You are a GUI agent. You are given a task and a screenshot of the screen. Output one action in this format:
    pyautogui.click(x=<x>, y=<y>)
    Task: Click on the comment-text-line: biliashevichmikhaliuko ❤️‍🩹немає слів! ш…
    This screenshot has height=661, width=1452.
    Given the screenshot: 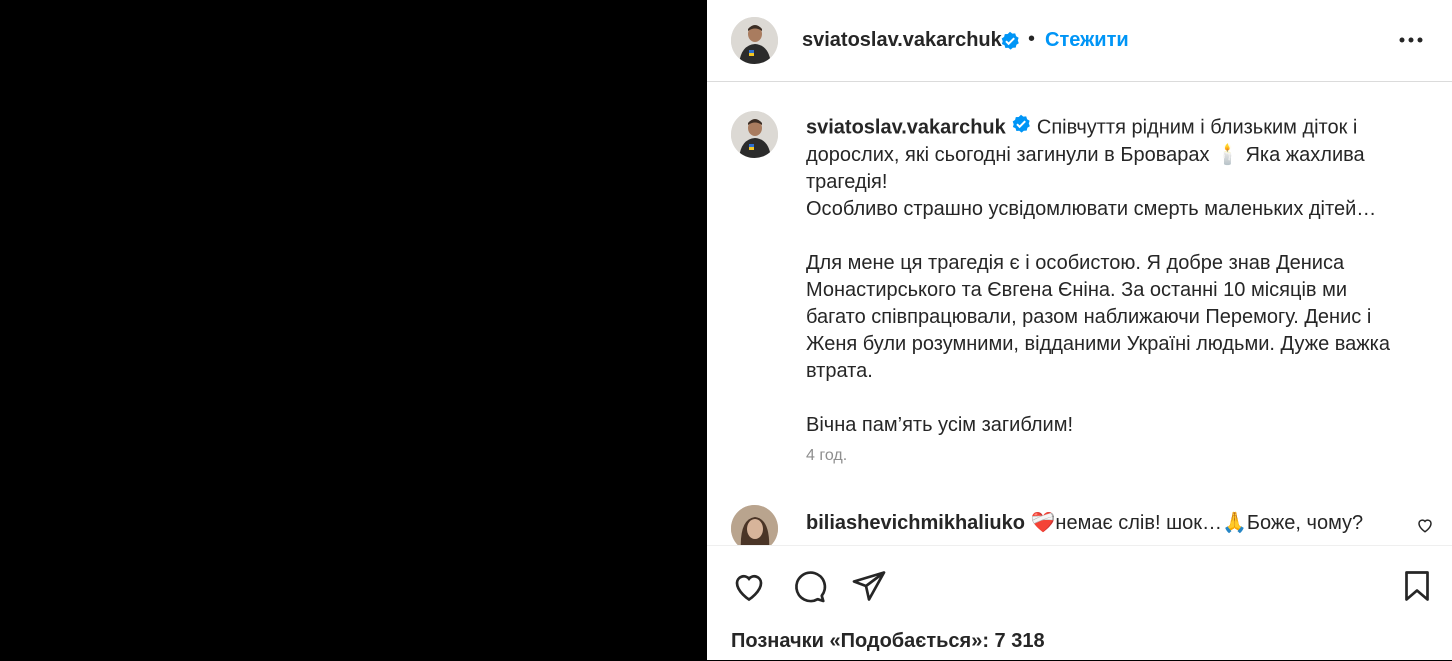 What is the action you would take?
    pyautogui.click(x=1084, y=522)
    